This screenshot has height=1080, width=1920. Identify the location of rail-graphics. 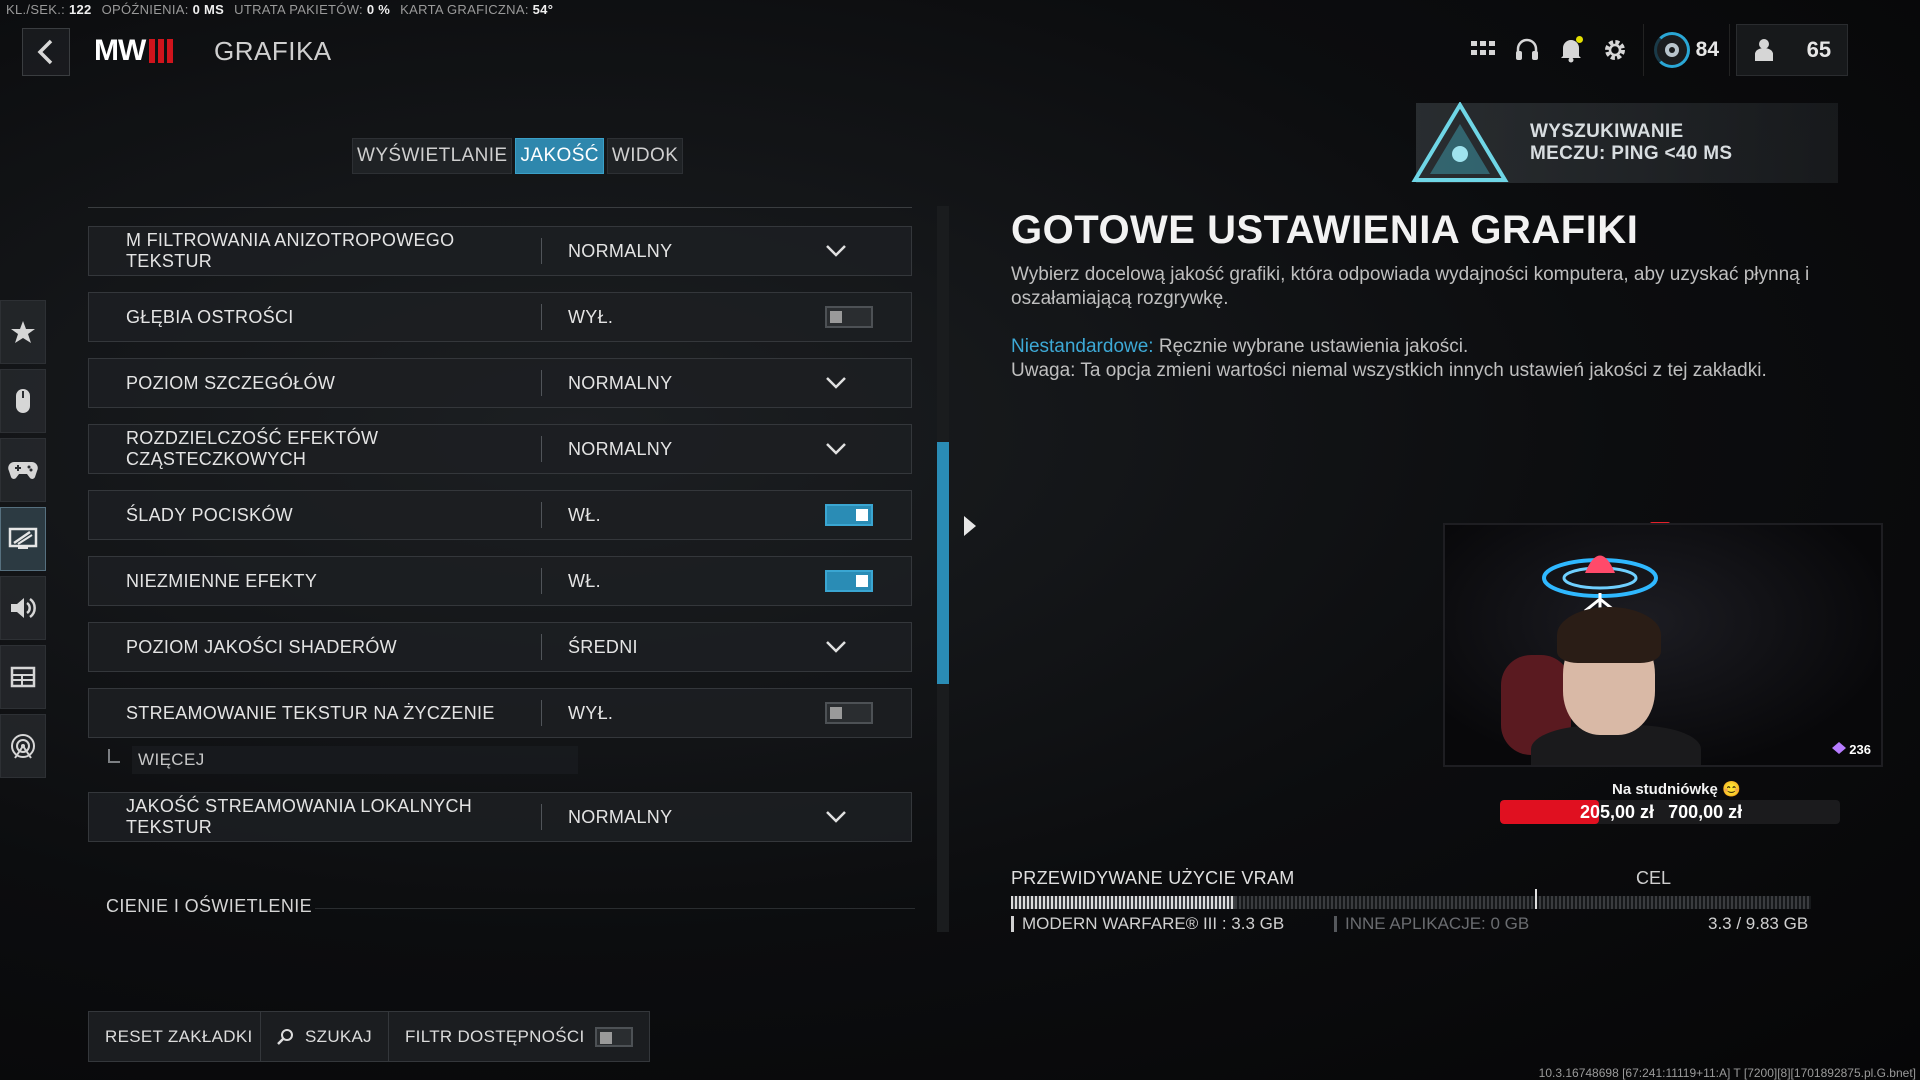
(23, 539).